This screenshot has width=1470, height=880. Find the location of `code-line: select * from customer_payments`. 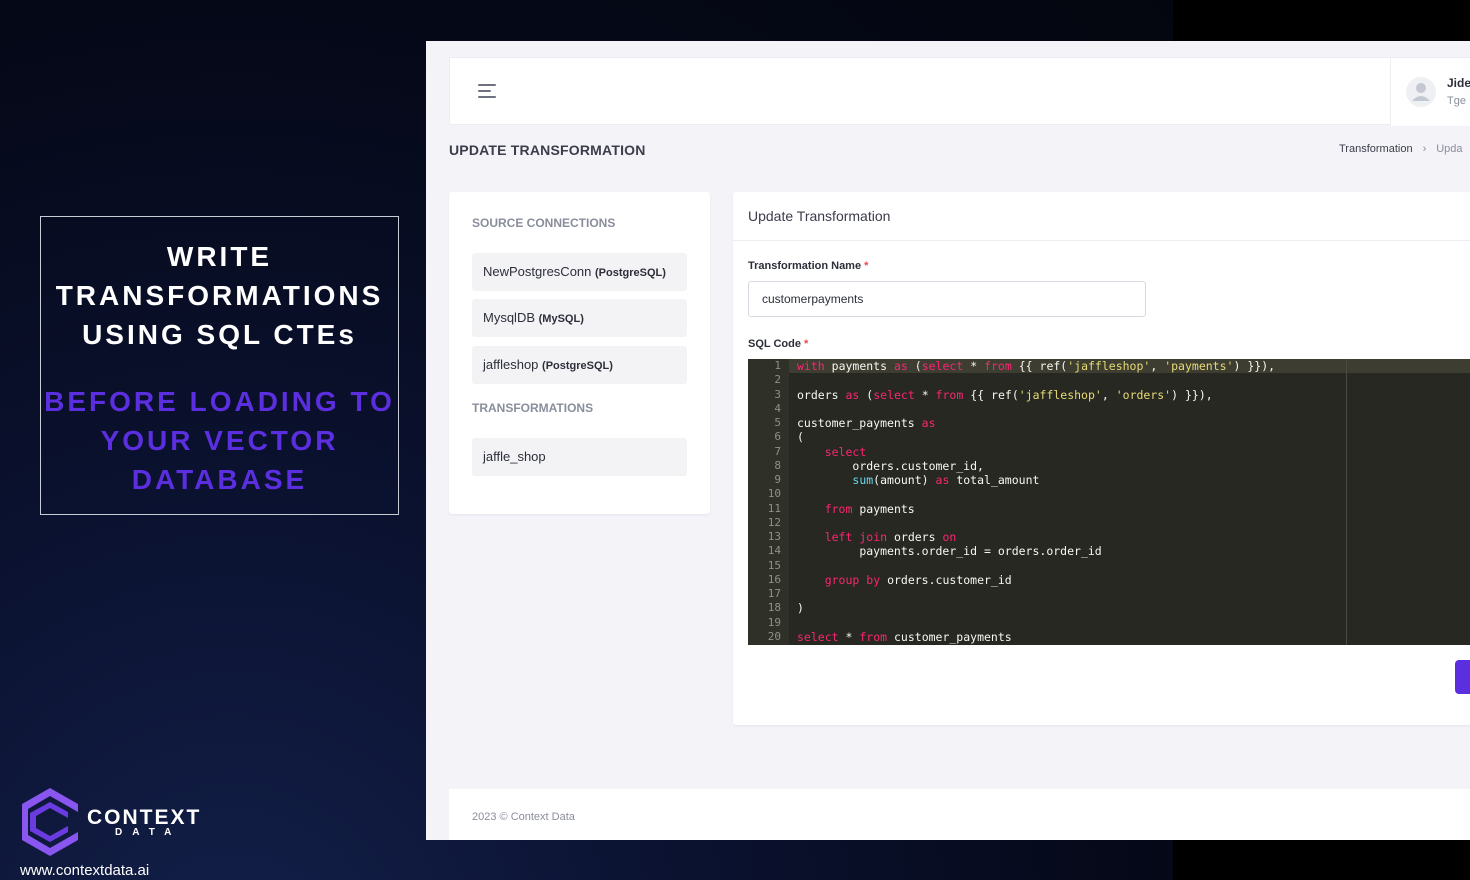

code-line: select * from customer_payments is located at coordinates (904, 636).